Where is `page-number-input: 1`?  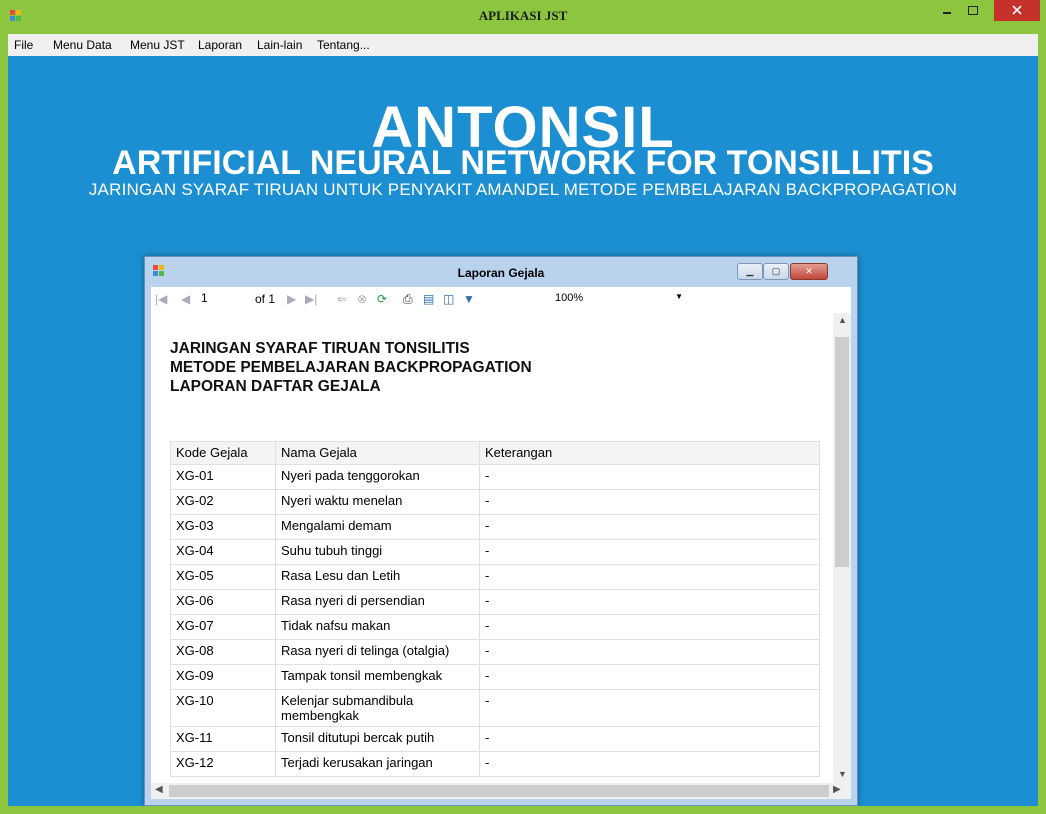
page-number-input: 1 is located at coordinates (218, 299).